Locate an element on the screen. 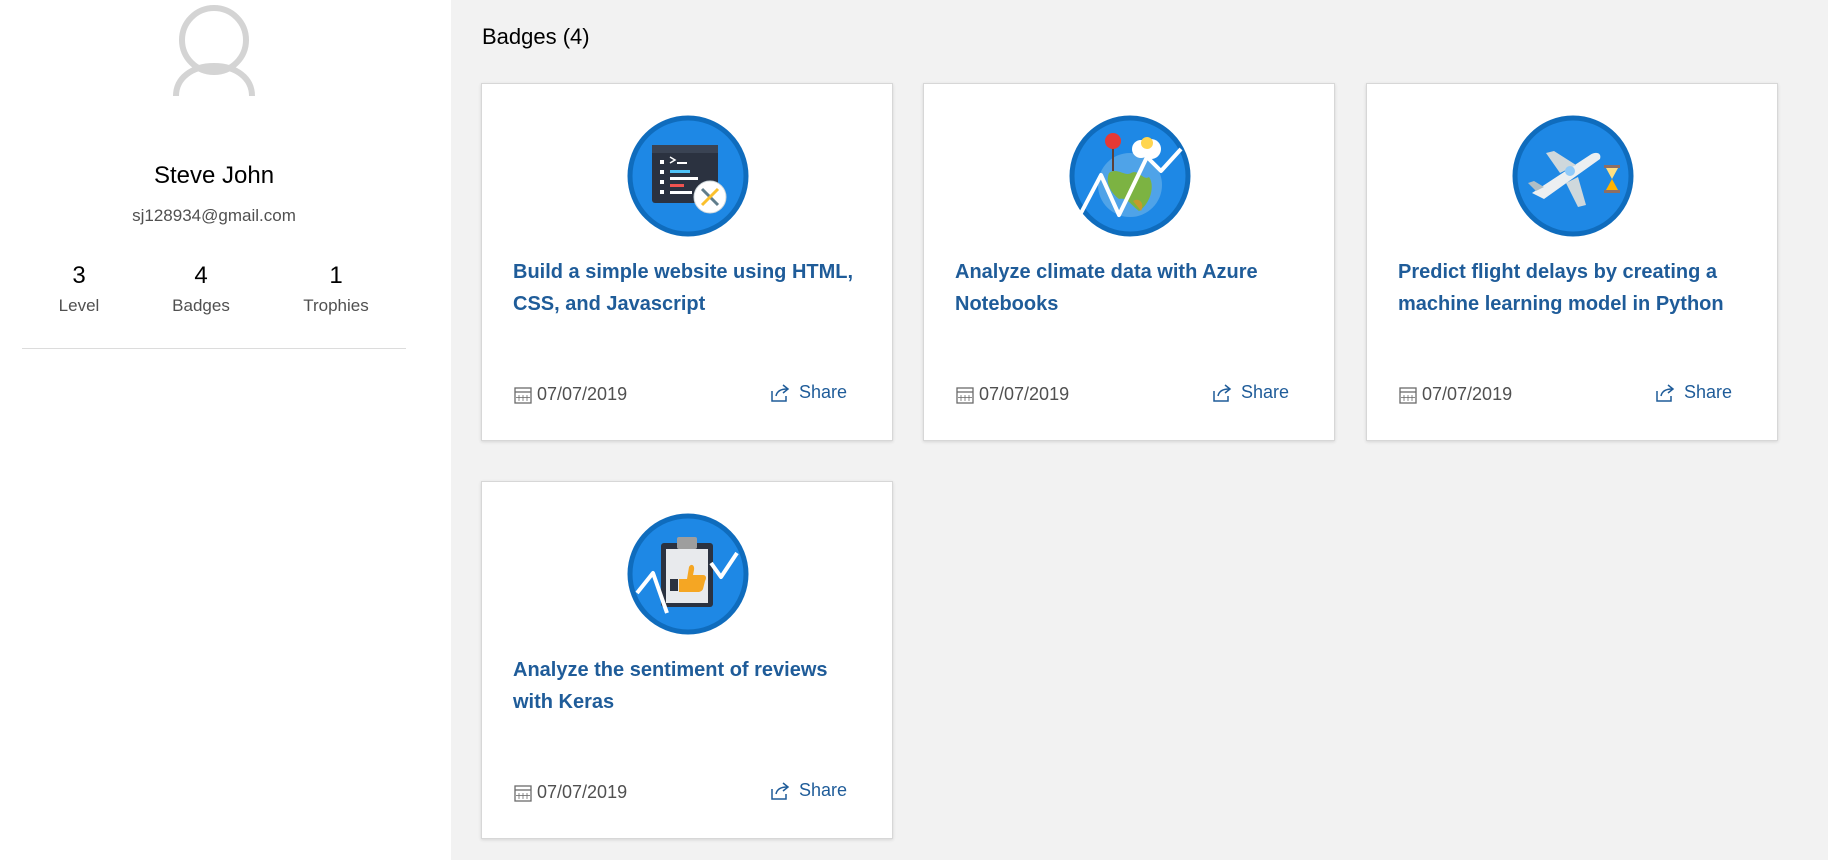 The width and height of the screenshot is (1828, 860). profile-name: Steve John is located at coordinates (214, 175).